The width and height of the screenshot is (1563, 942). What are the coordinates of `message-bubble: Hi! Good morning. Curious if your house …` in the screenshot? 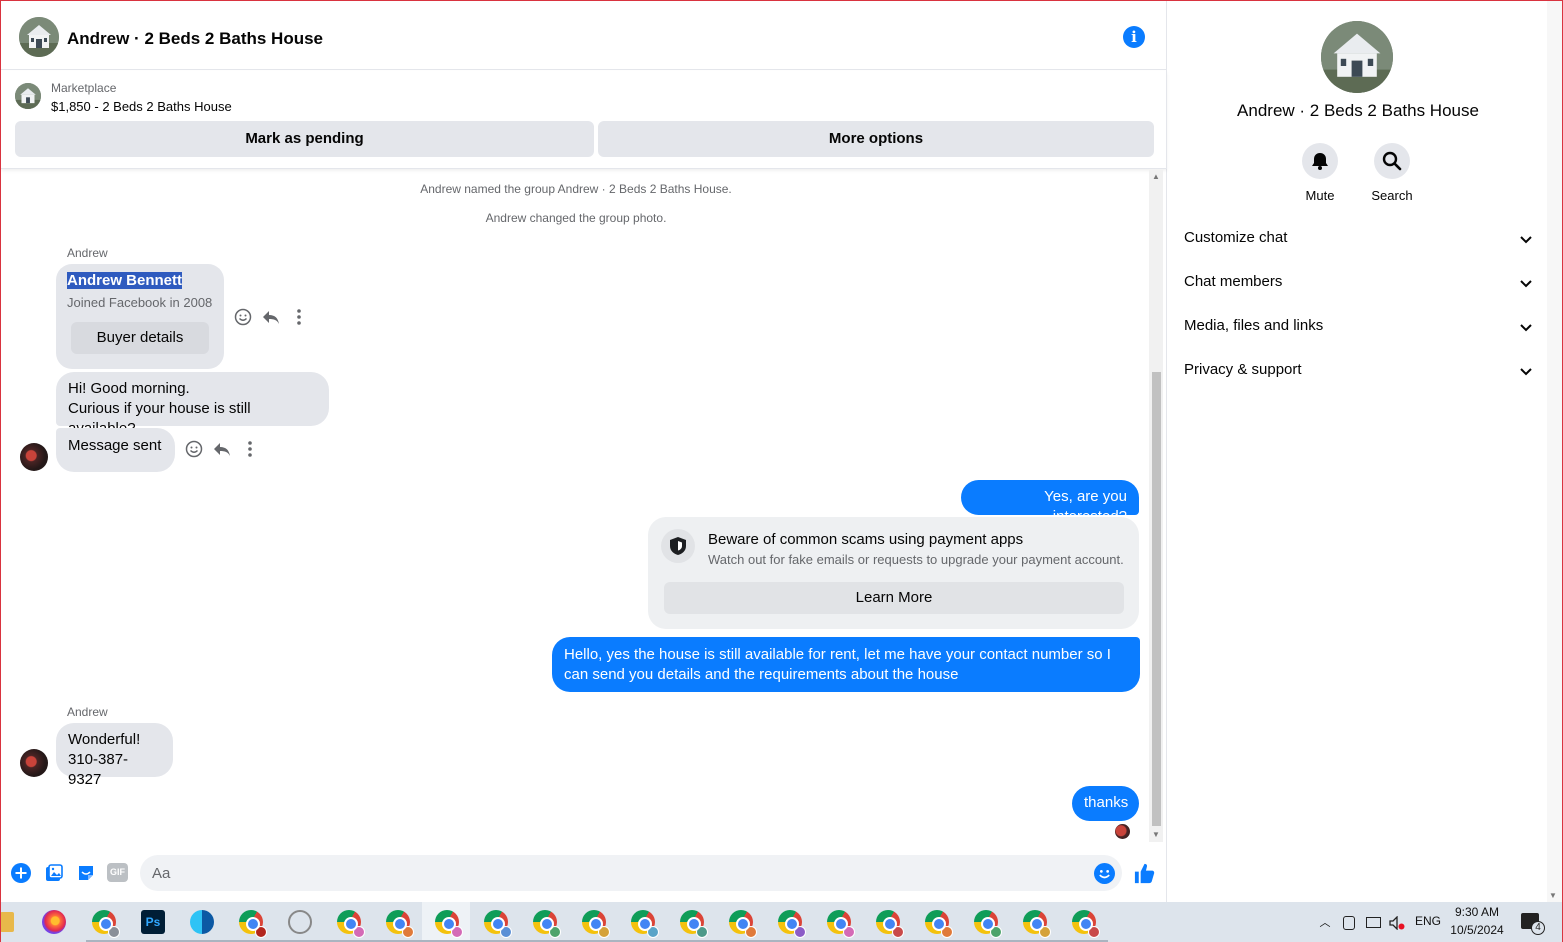 It's located at (192, 404).